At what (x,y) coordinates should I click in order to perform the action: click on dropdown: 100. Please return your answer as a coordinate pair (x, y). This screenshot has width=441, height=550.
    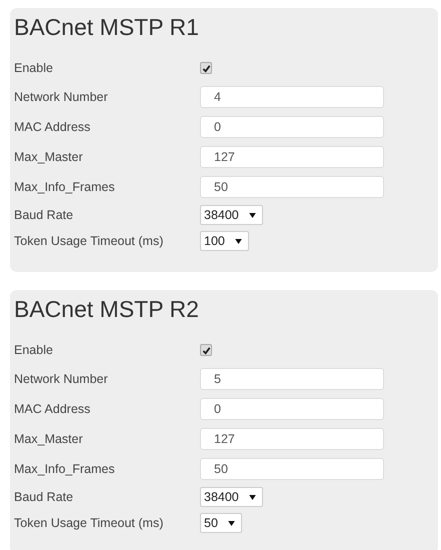
    Looking at the image, I should click on (224, 241).